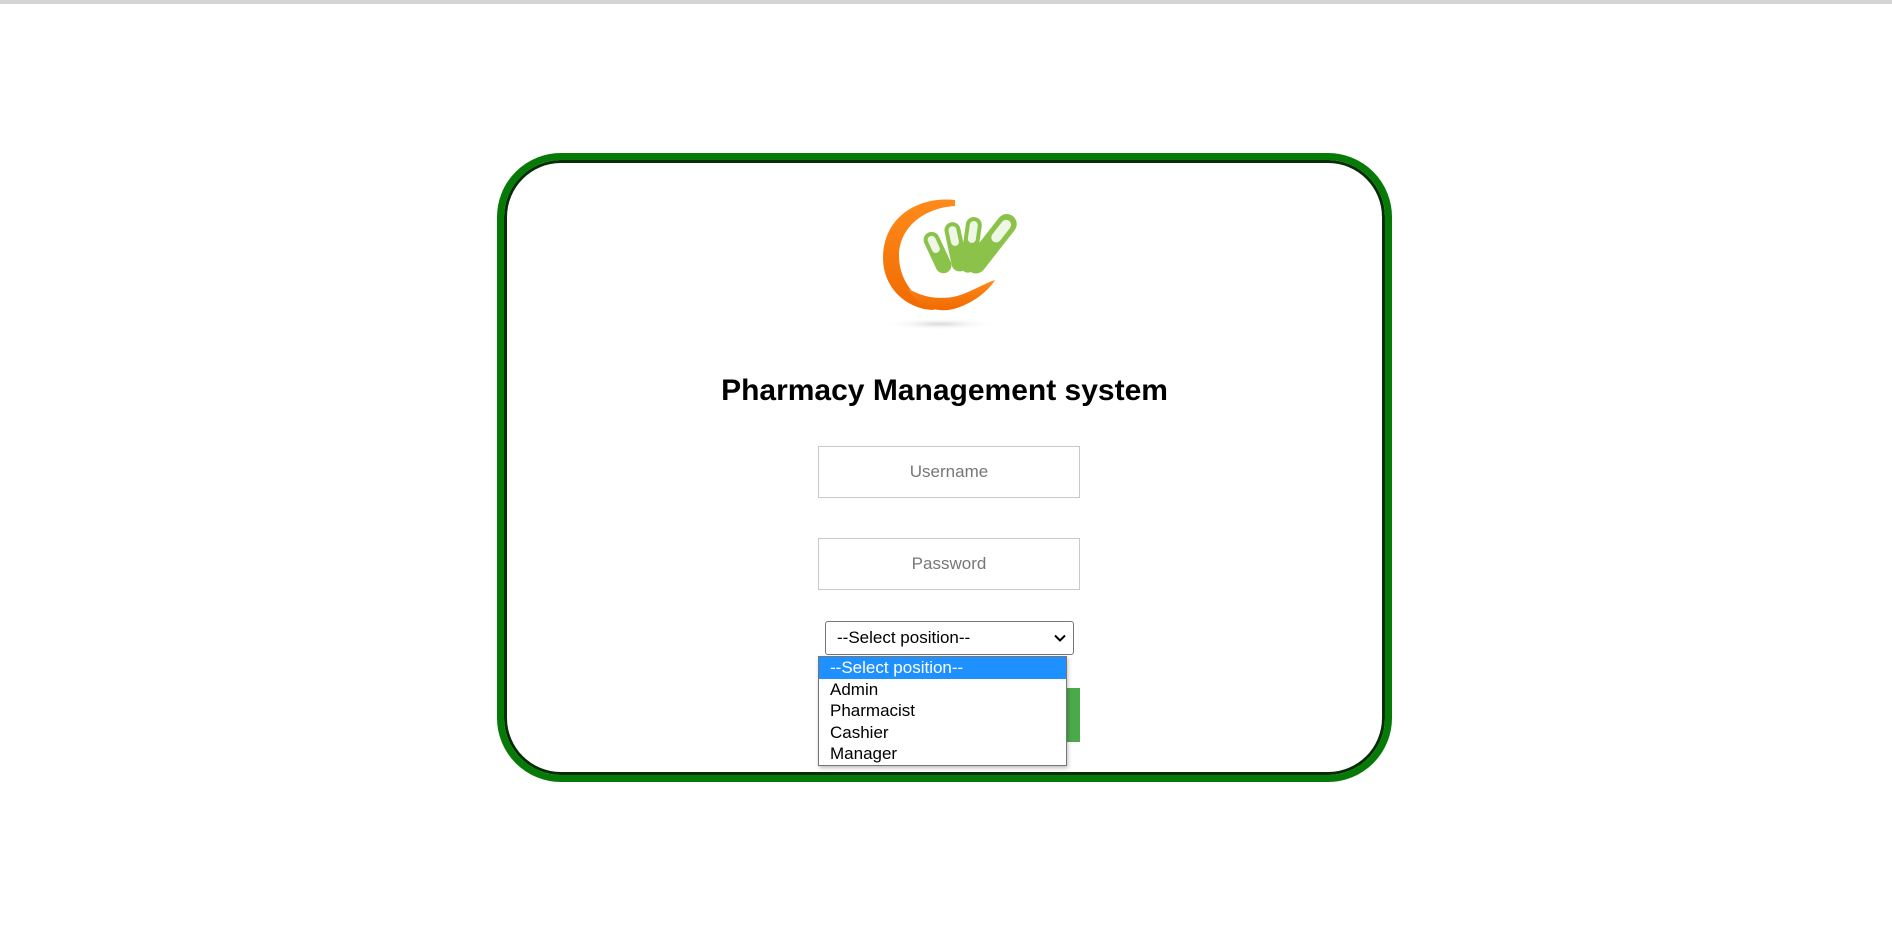 The width and height of the screenshot is (1892, 937). I want to click on password-input, so click(949, 564).